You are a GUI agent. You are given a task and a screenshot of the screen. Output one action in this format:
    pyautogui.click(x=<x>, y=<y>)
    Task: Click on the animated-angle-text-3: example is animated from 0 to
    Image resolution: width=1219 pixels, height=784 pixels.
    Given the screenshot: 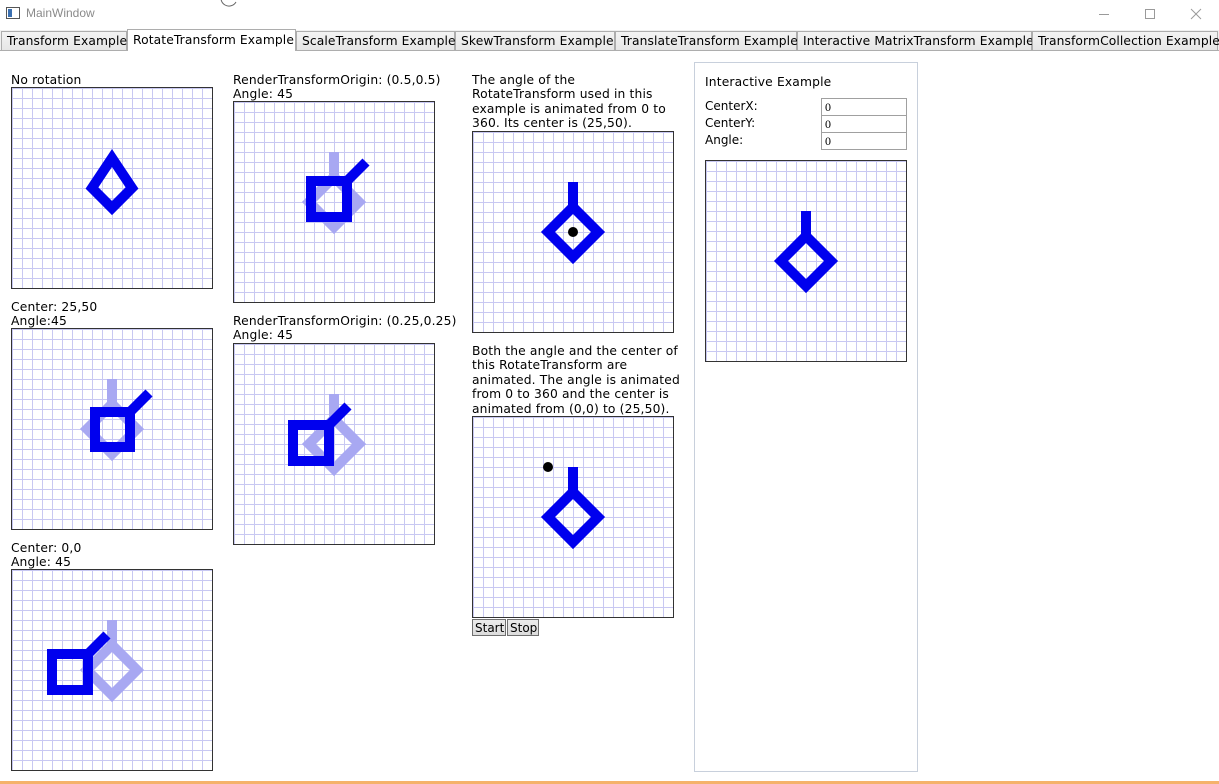 What is the action you would take?
    pyautogui.click(x=569, y=109)
    